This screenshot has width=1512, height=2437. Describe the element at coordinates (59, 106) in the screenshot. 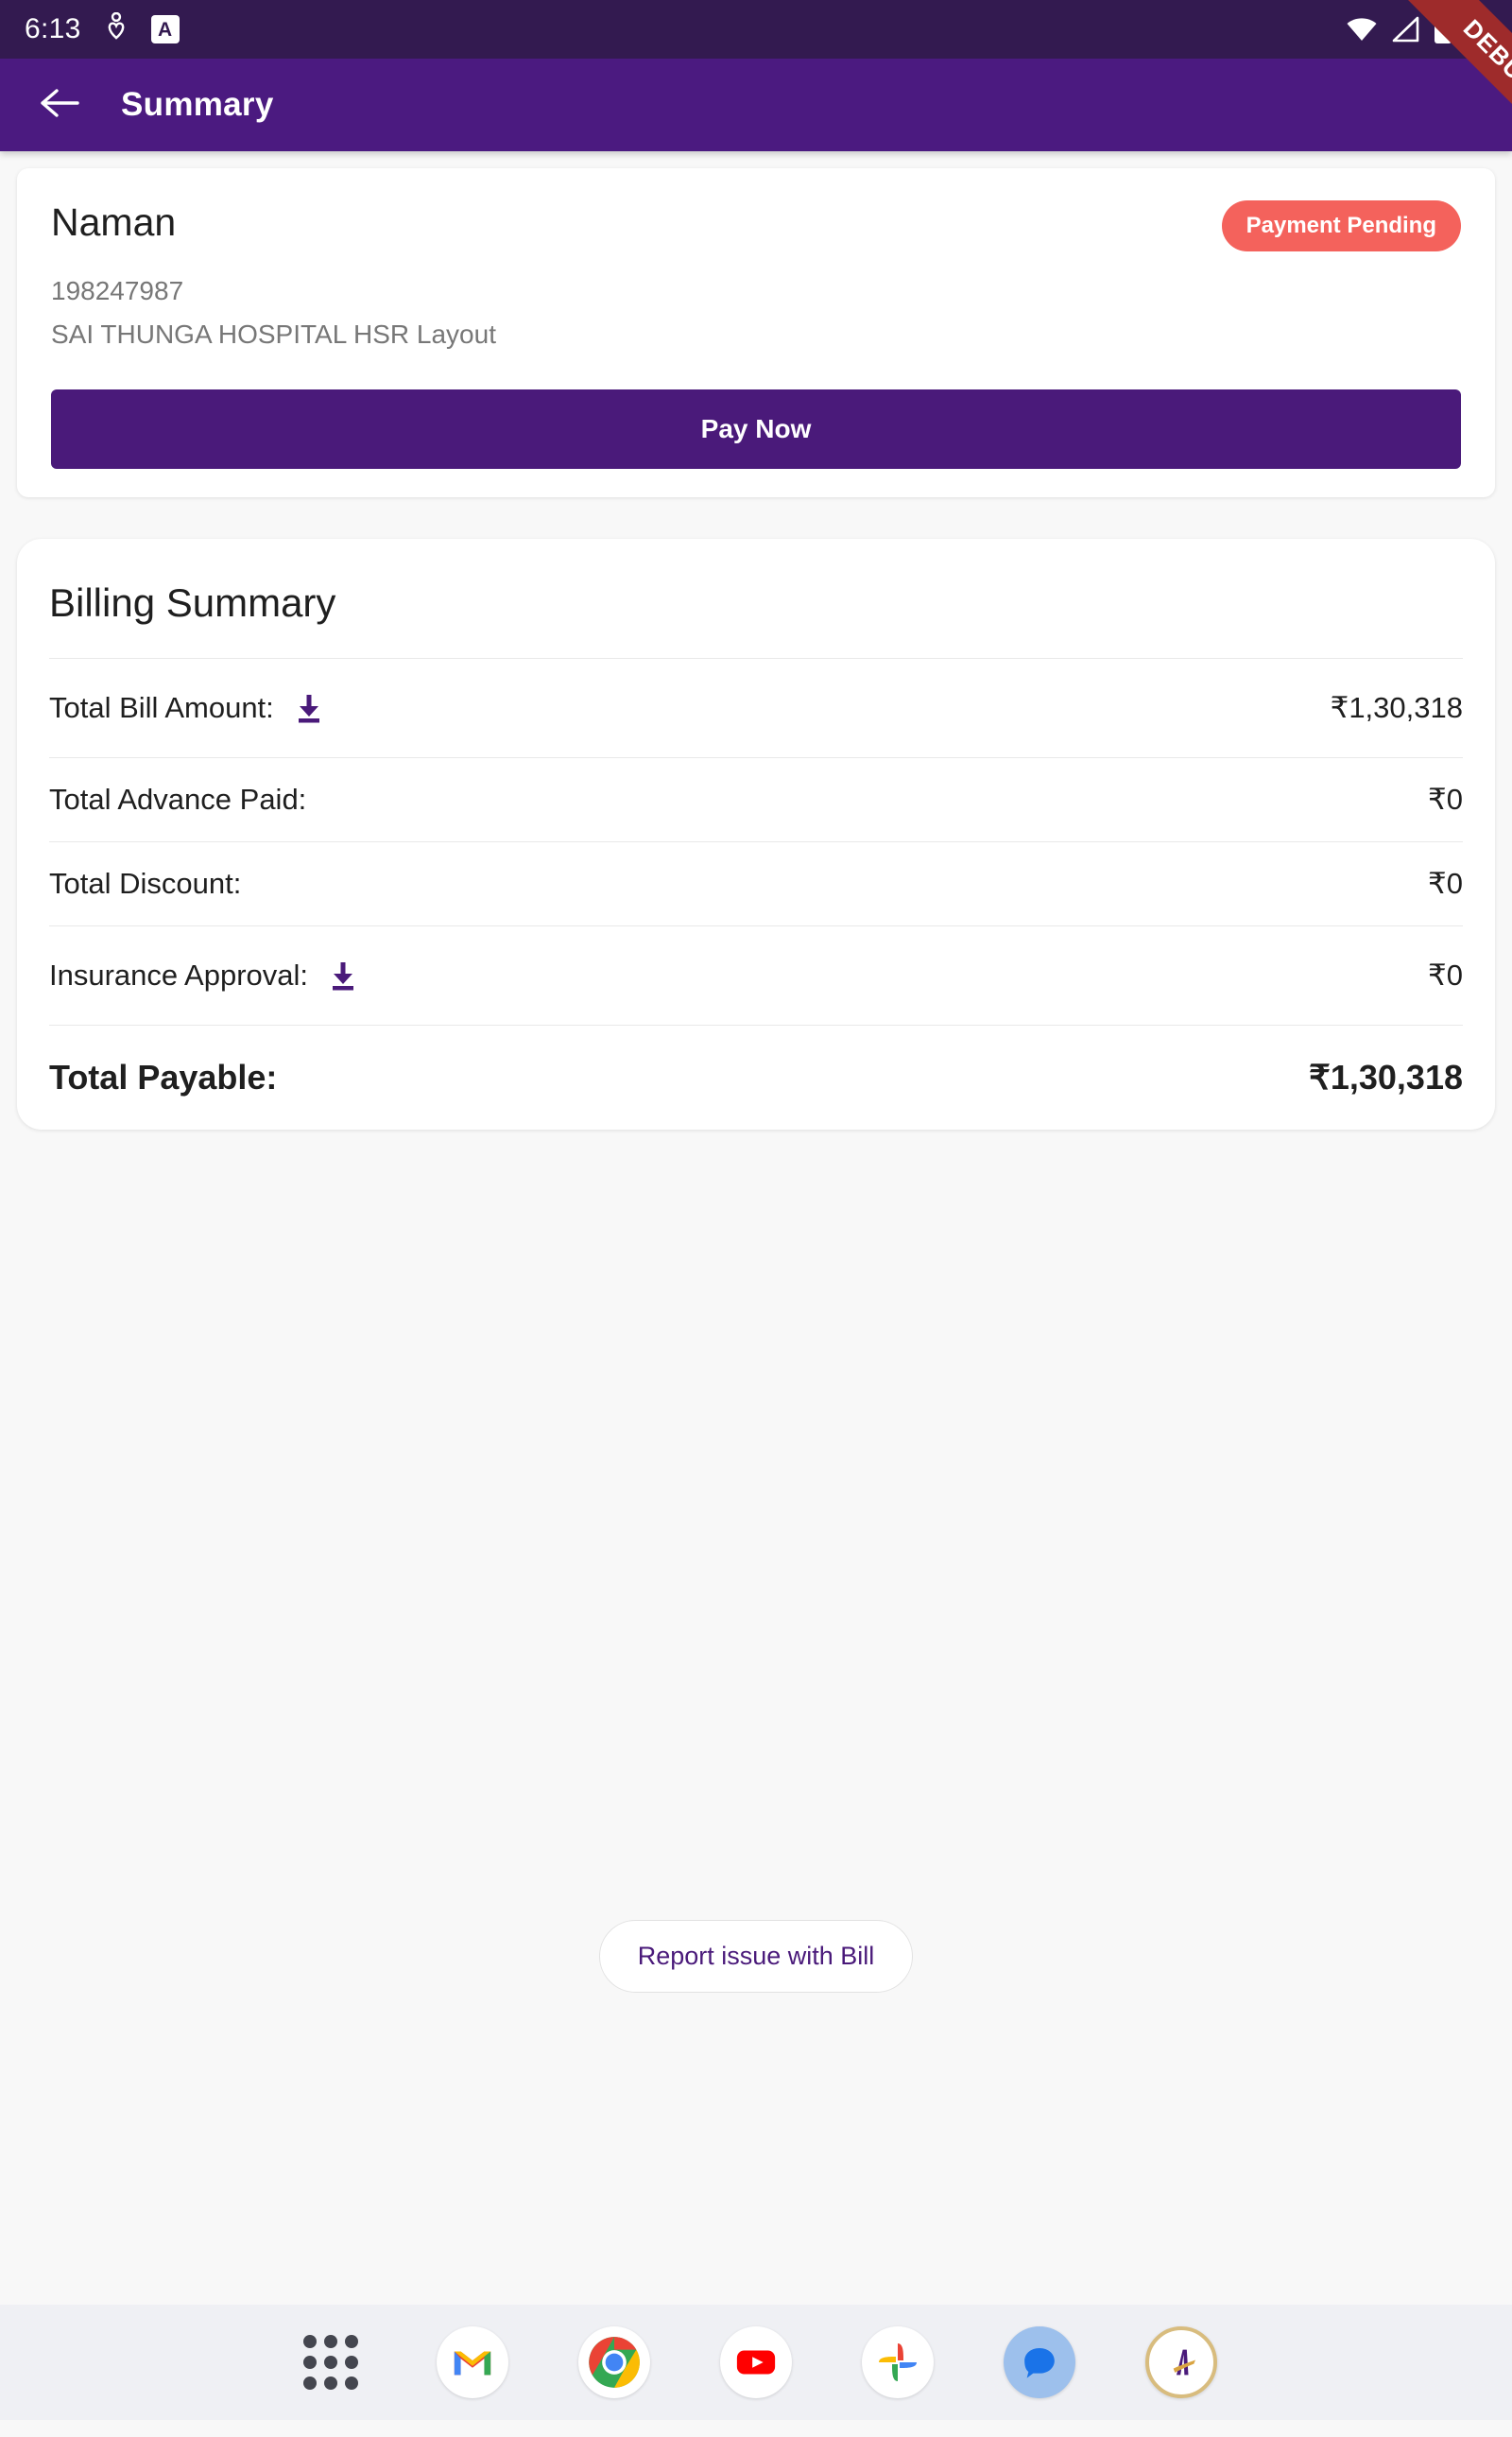

I see `back-button` at that location.